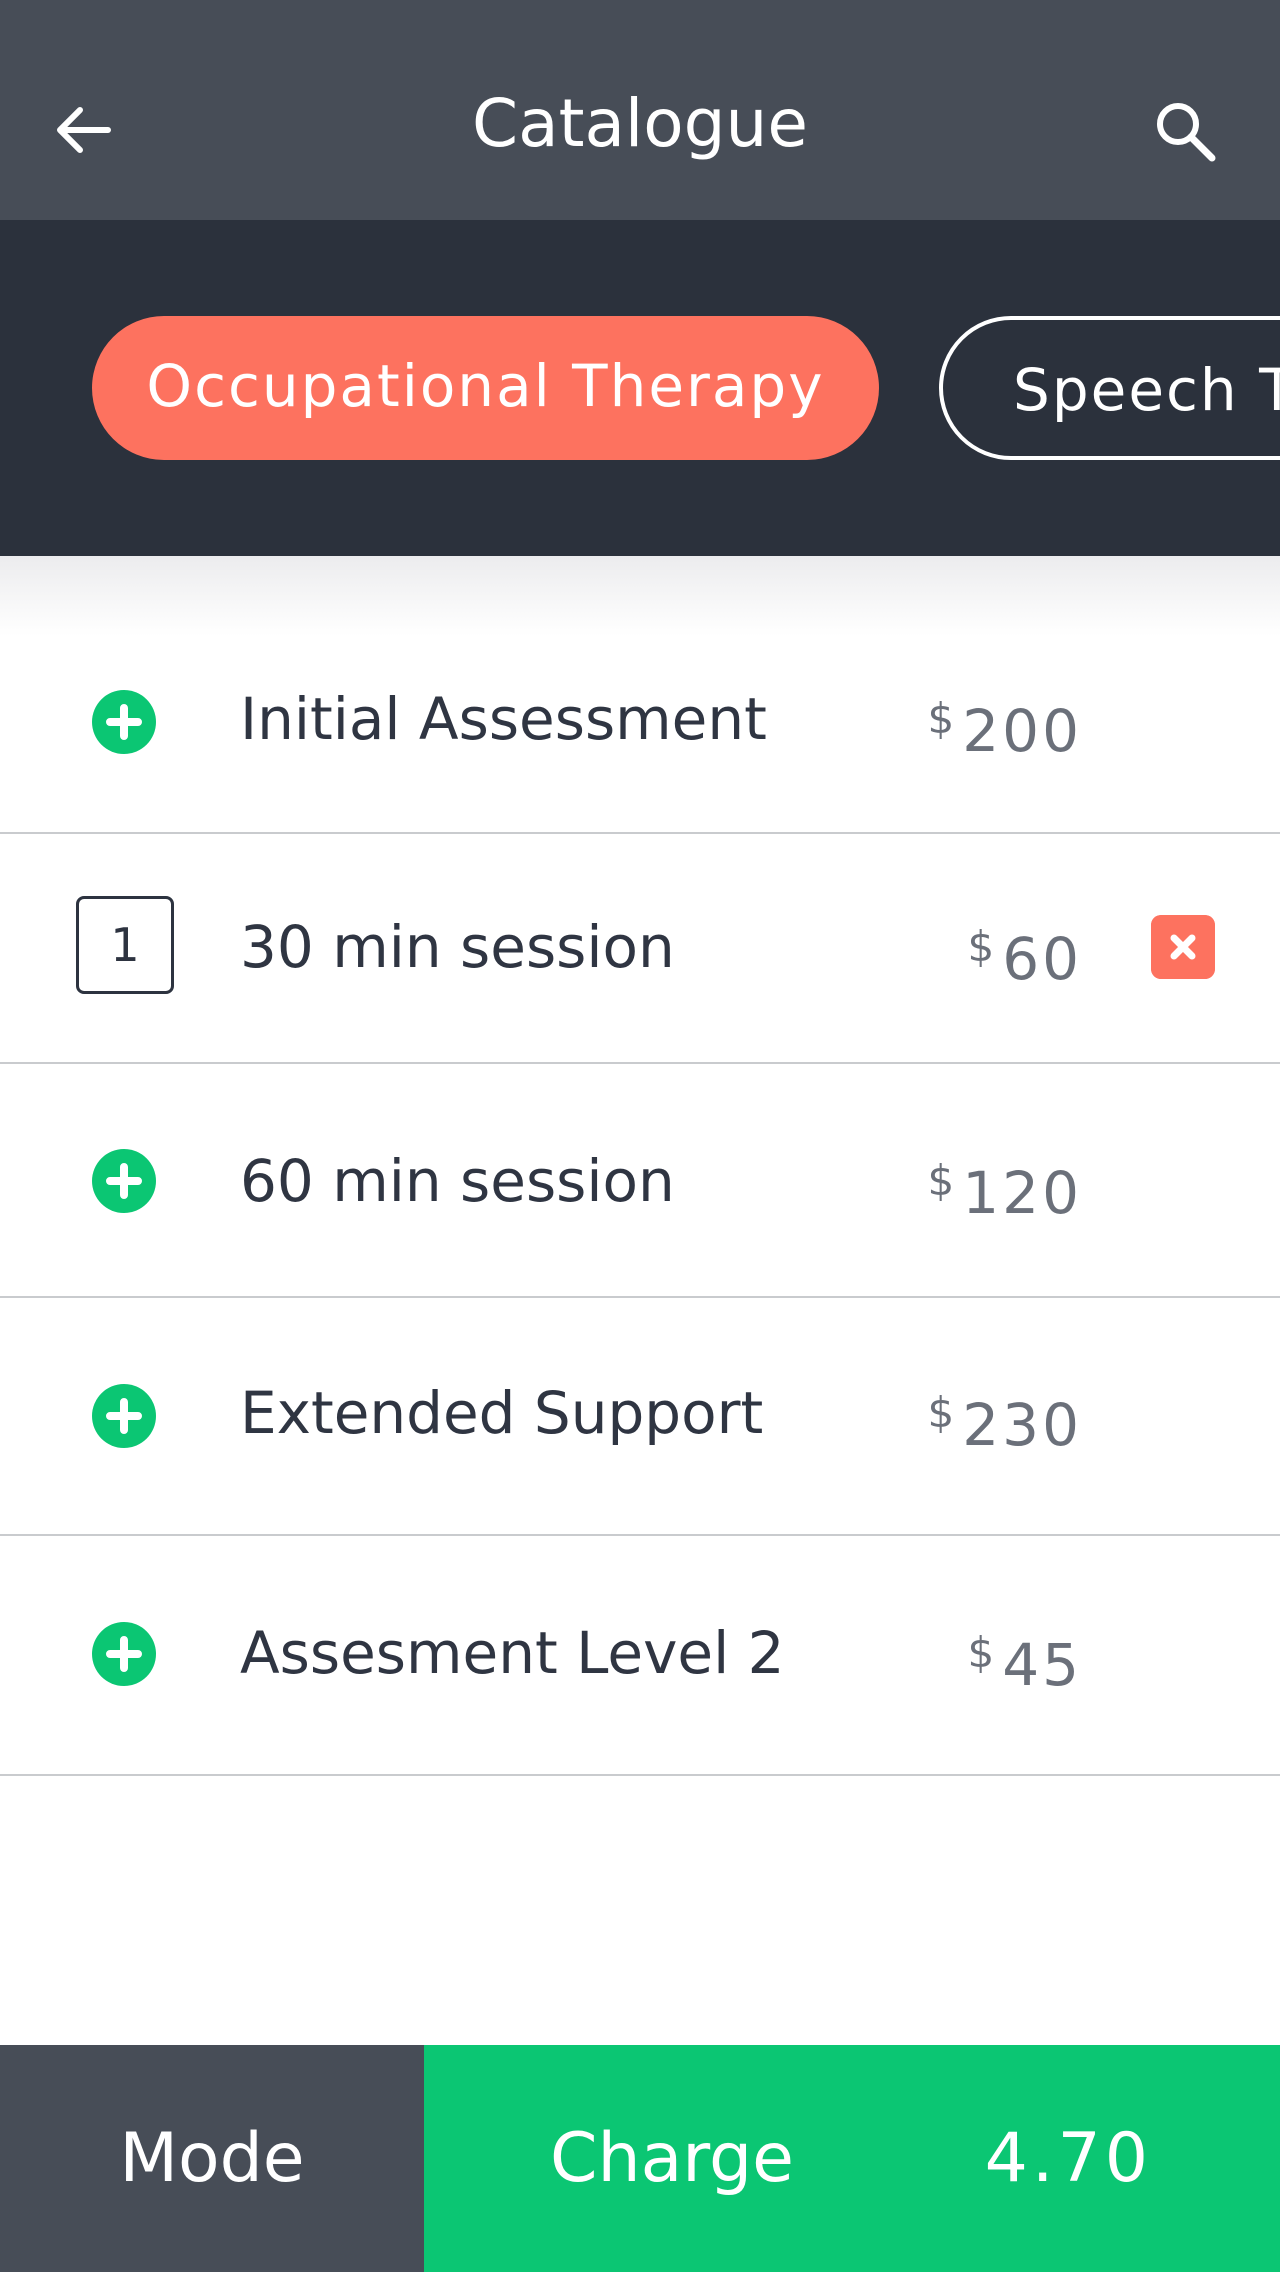  I want to click on catalogue-item-selected: 1 30 min session $60, so click(640, 949).